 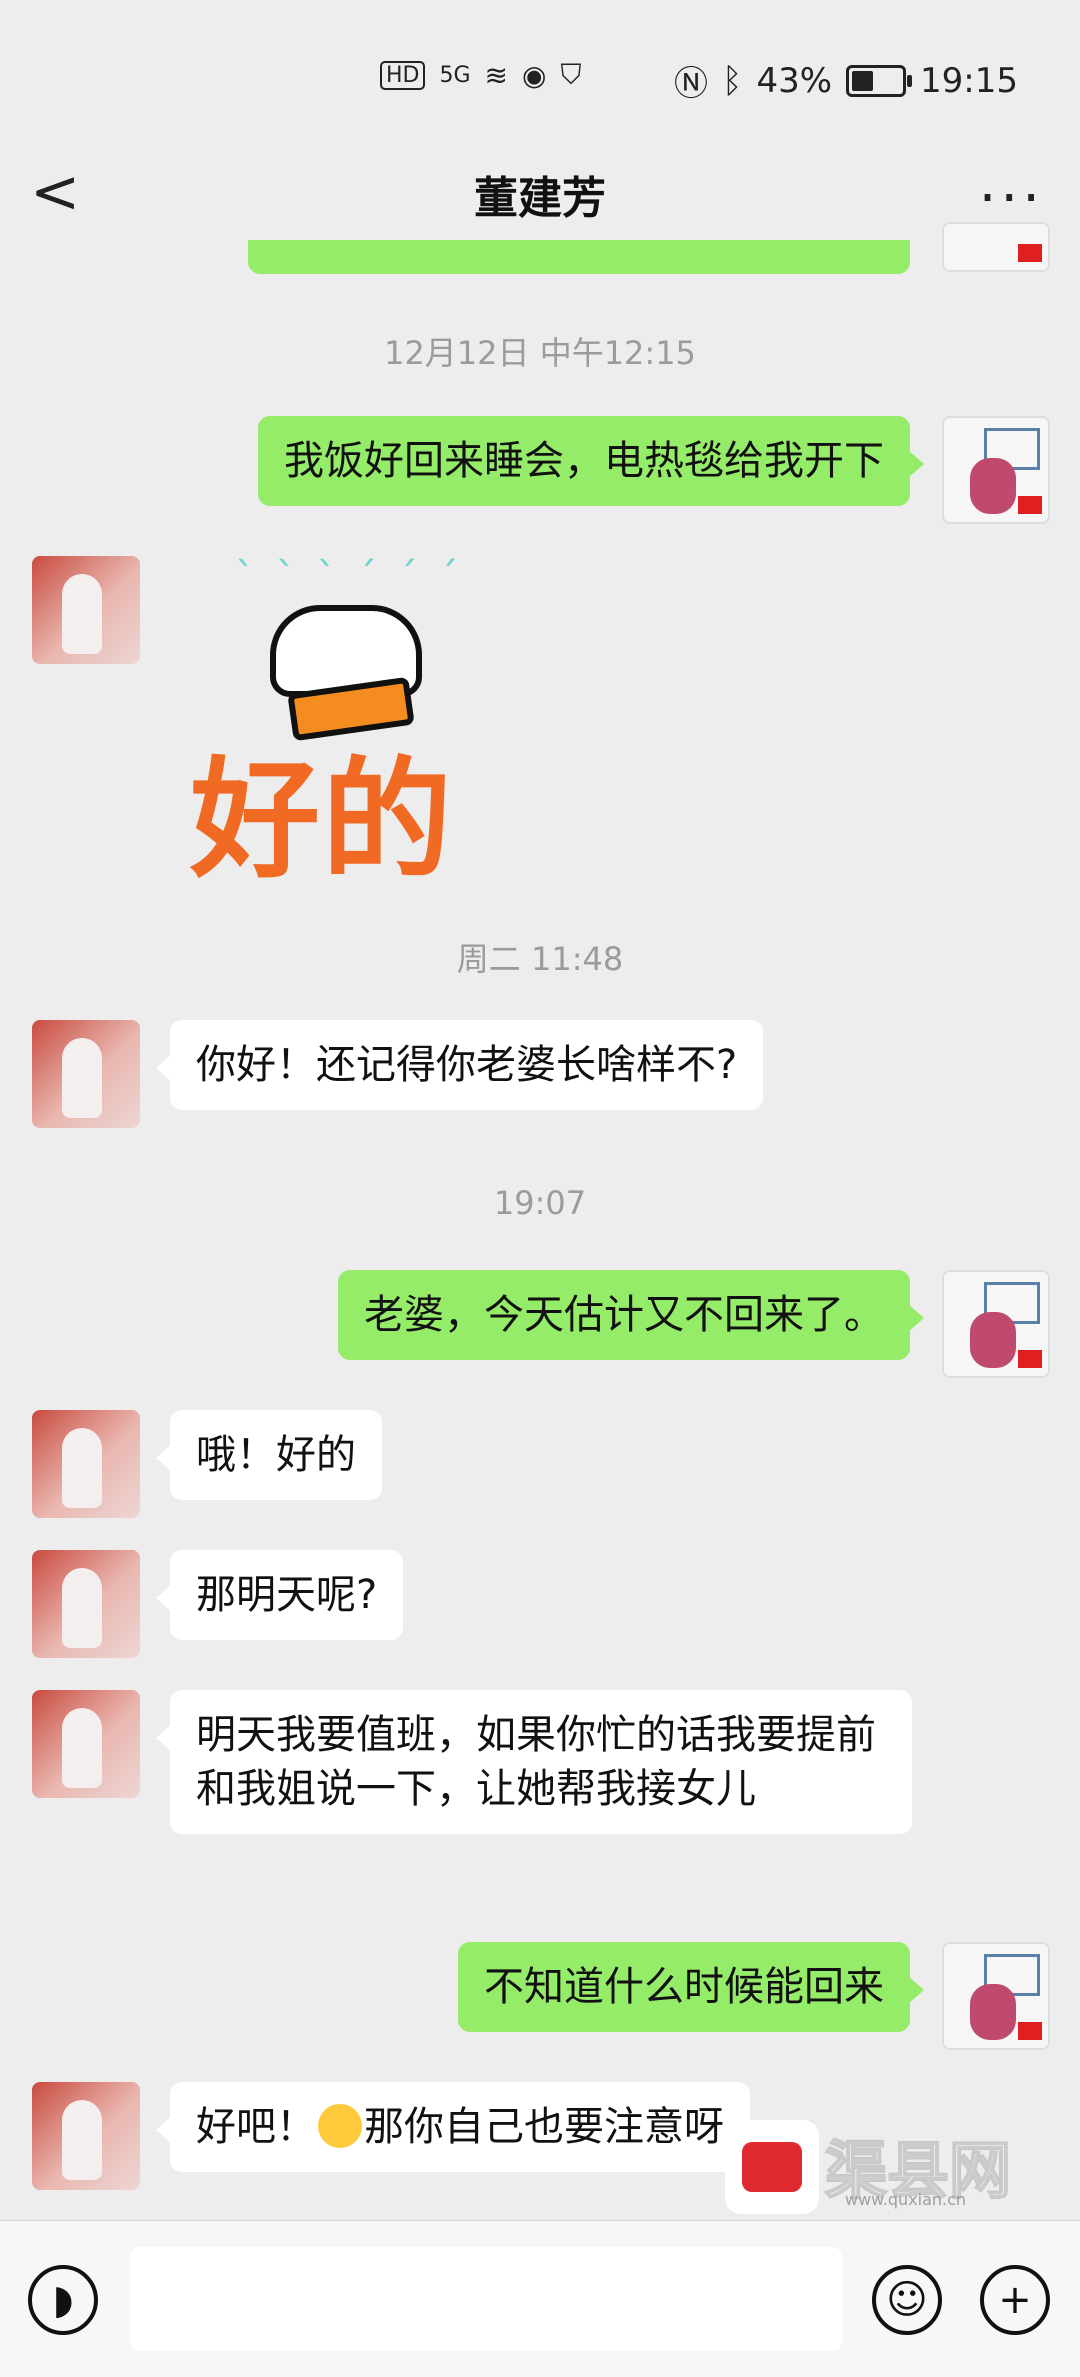 What do you see at coordinates (534, 75) in the screenshot?
I see `location-icon: ◉` at bounding box center [534, 75].